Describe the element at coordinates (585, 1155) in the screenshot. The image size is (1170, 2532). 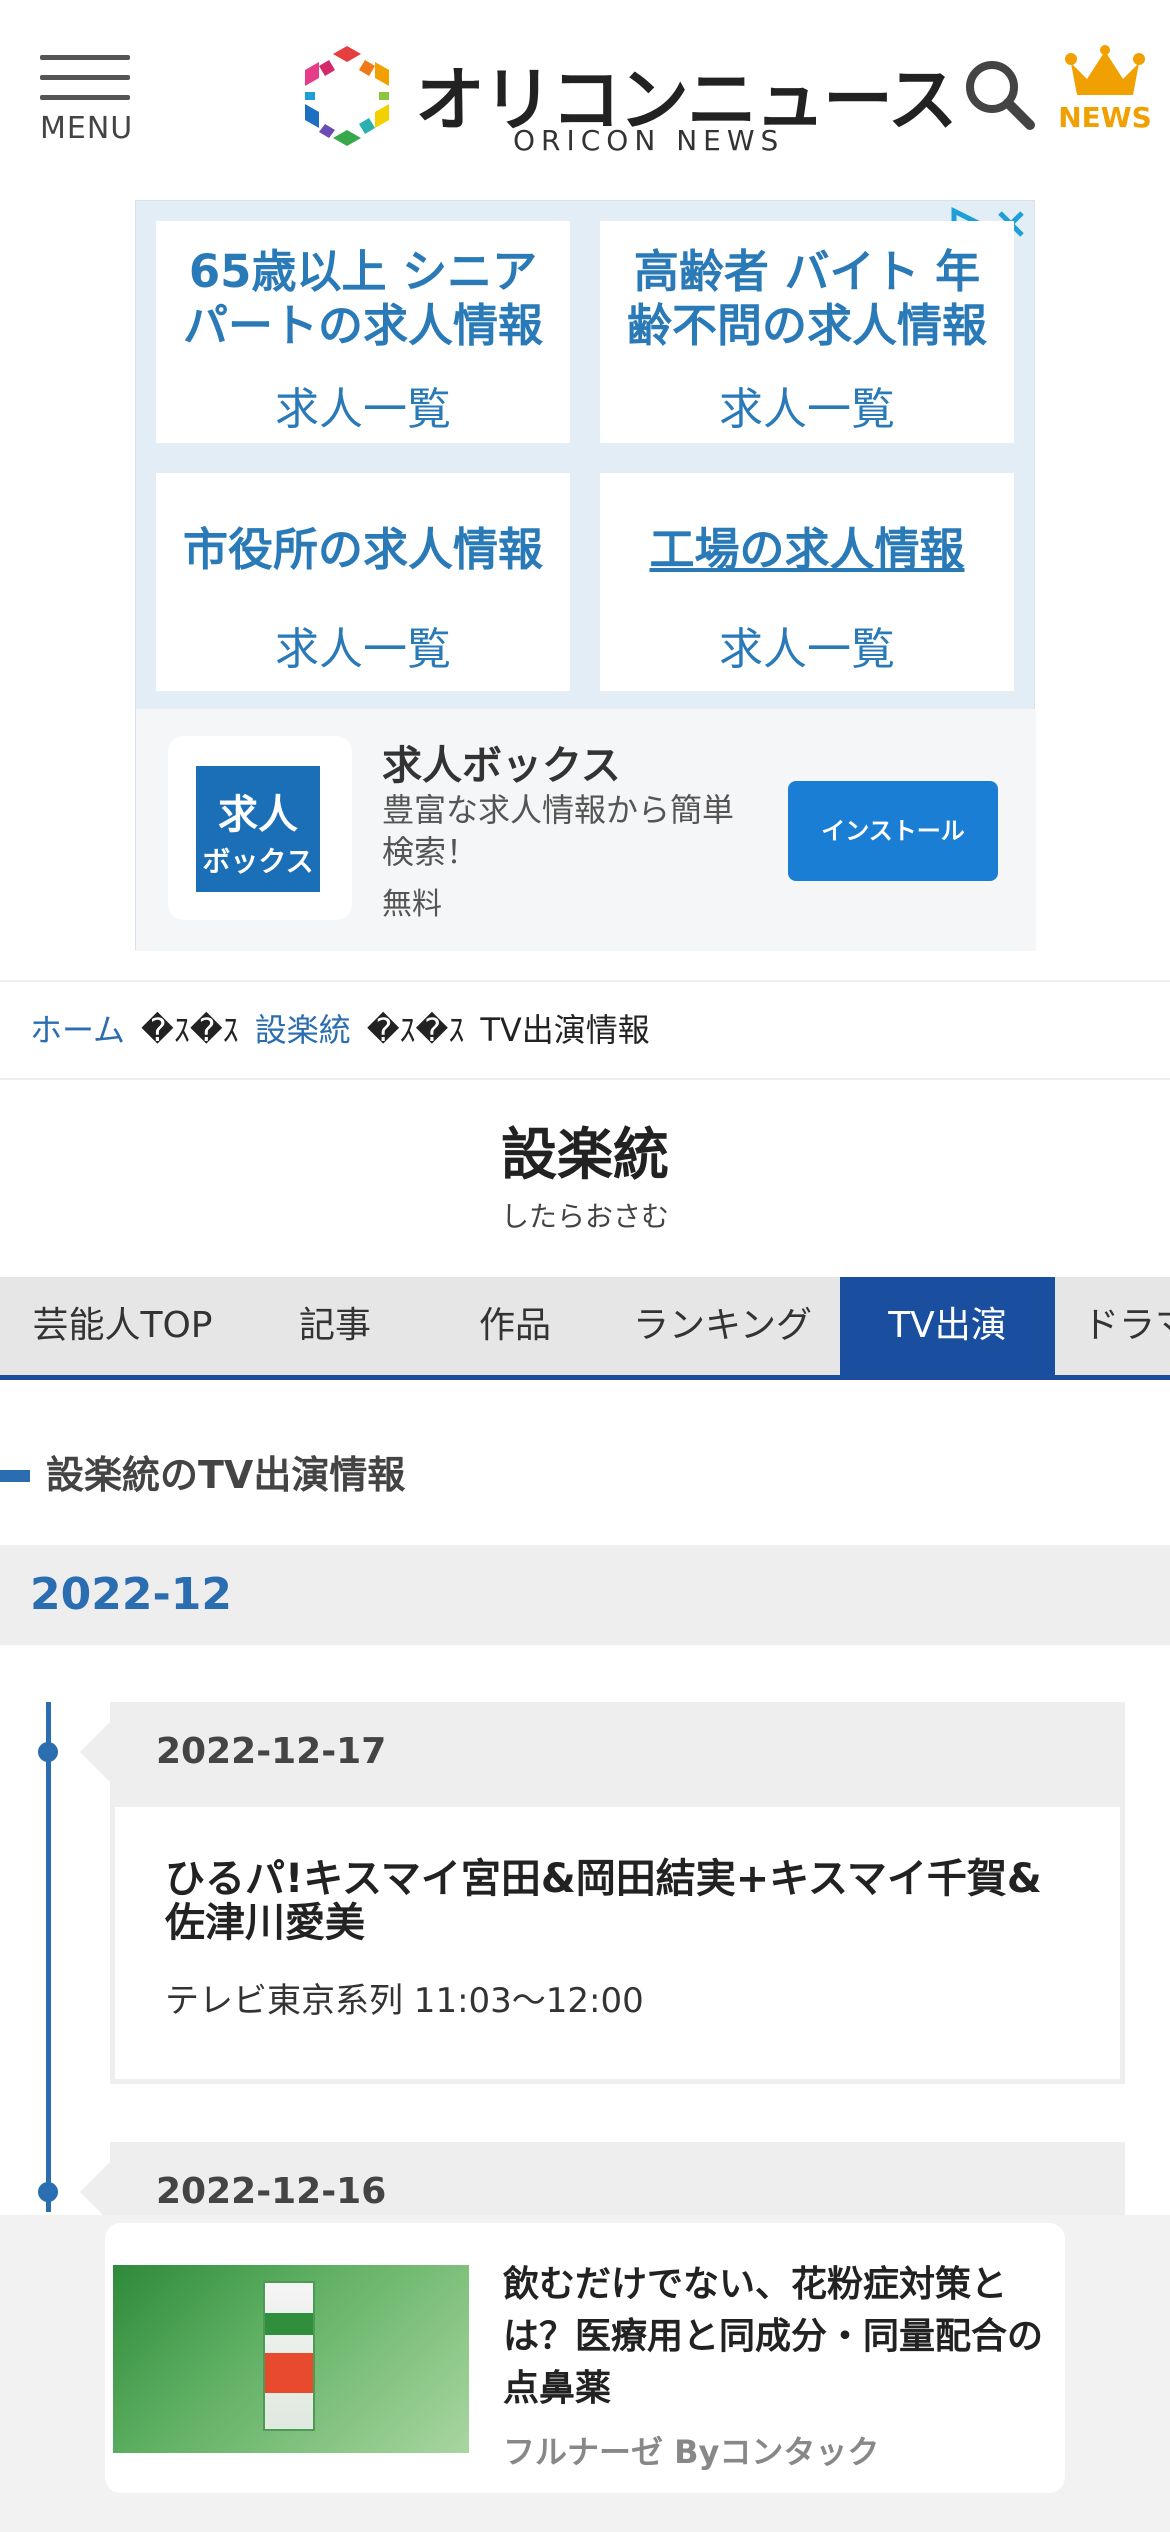
I see `artist-name: 設楽統` at that location.